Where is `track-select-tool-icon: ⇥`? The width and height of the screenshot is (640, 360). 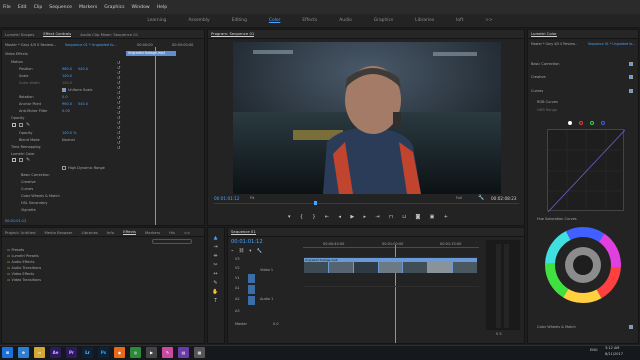 track-select-tool-icon: ⇥ is located at coordinates (215, 247).